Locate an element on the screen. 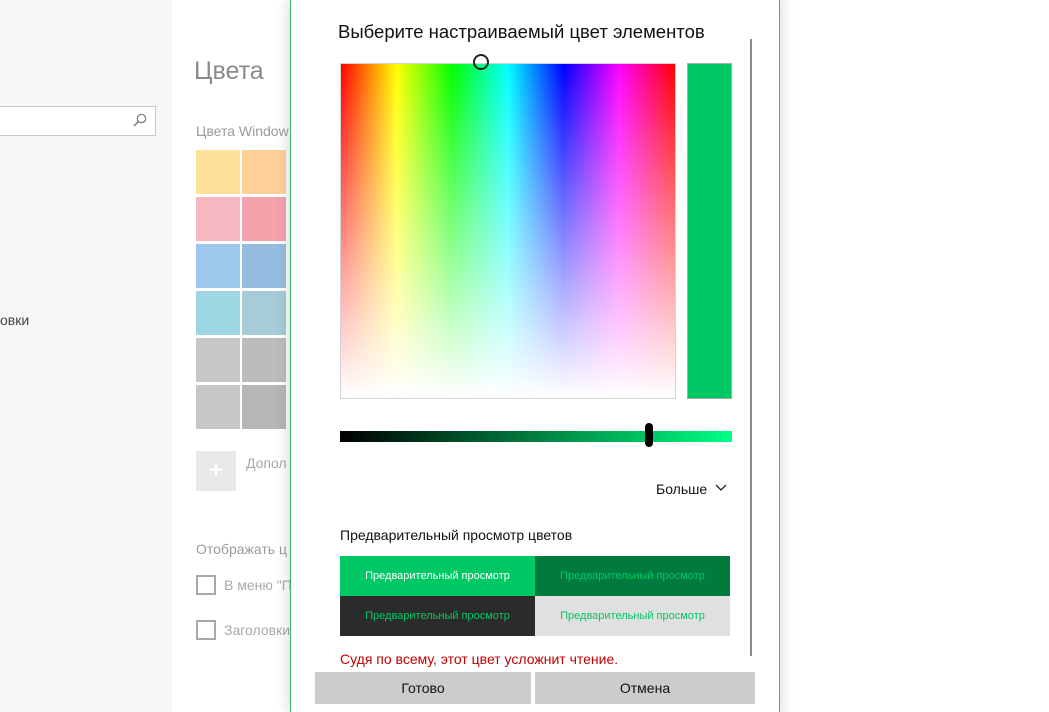 Image resolution: width=1049 pixels, height=712 pixels. brightness-slider is located at coordinates (536, 436).